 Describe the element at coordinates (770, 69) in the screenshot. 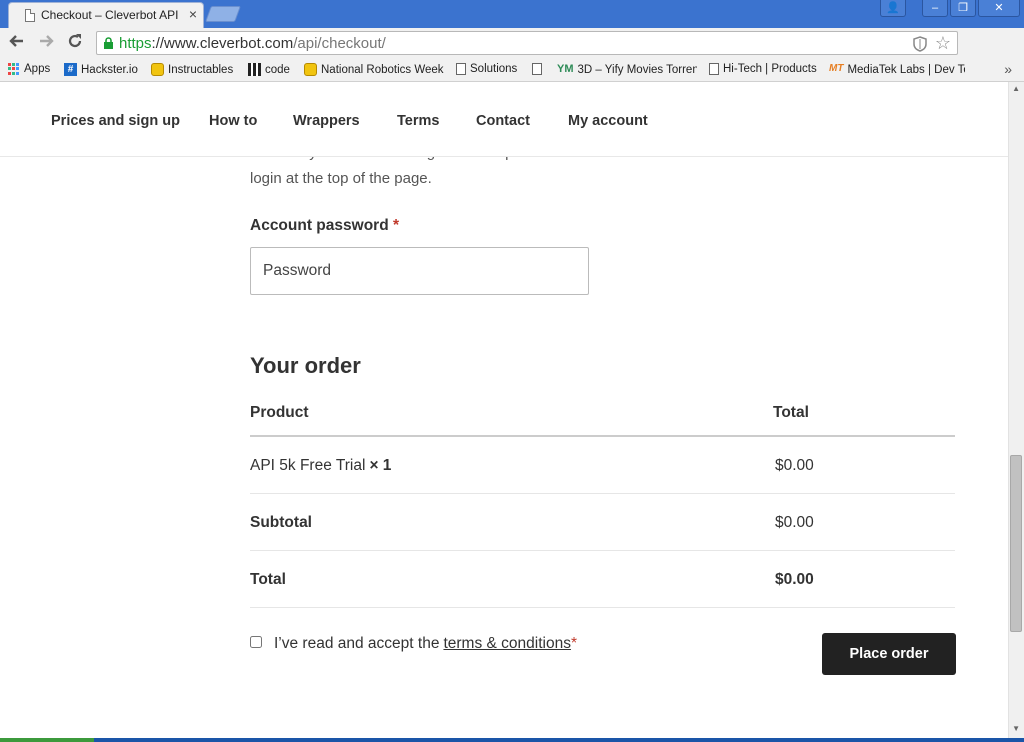

I see `bookmark-label: Hi-Tech | Products` at that location.